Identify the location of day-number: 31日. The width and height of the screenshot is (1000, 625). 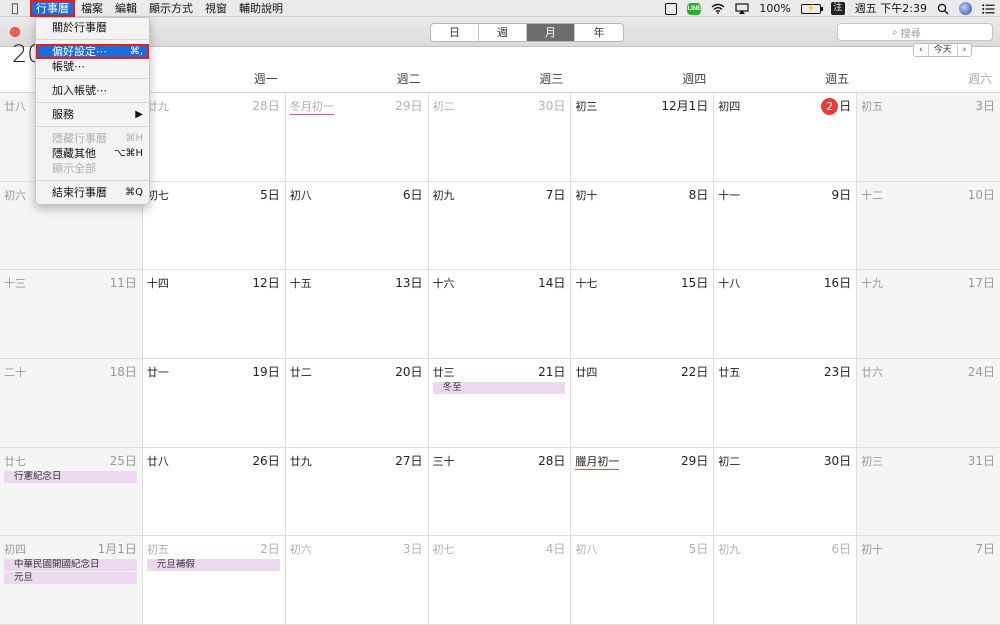
(981, 460).